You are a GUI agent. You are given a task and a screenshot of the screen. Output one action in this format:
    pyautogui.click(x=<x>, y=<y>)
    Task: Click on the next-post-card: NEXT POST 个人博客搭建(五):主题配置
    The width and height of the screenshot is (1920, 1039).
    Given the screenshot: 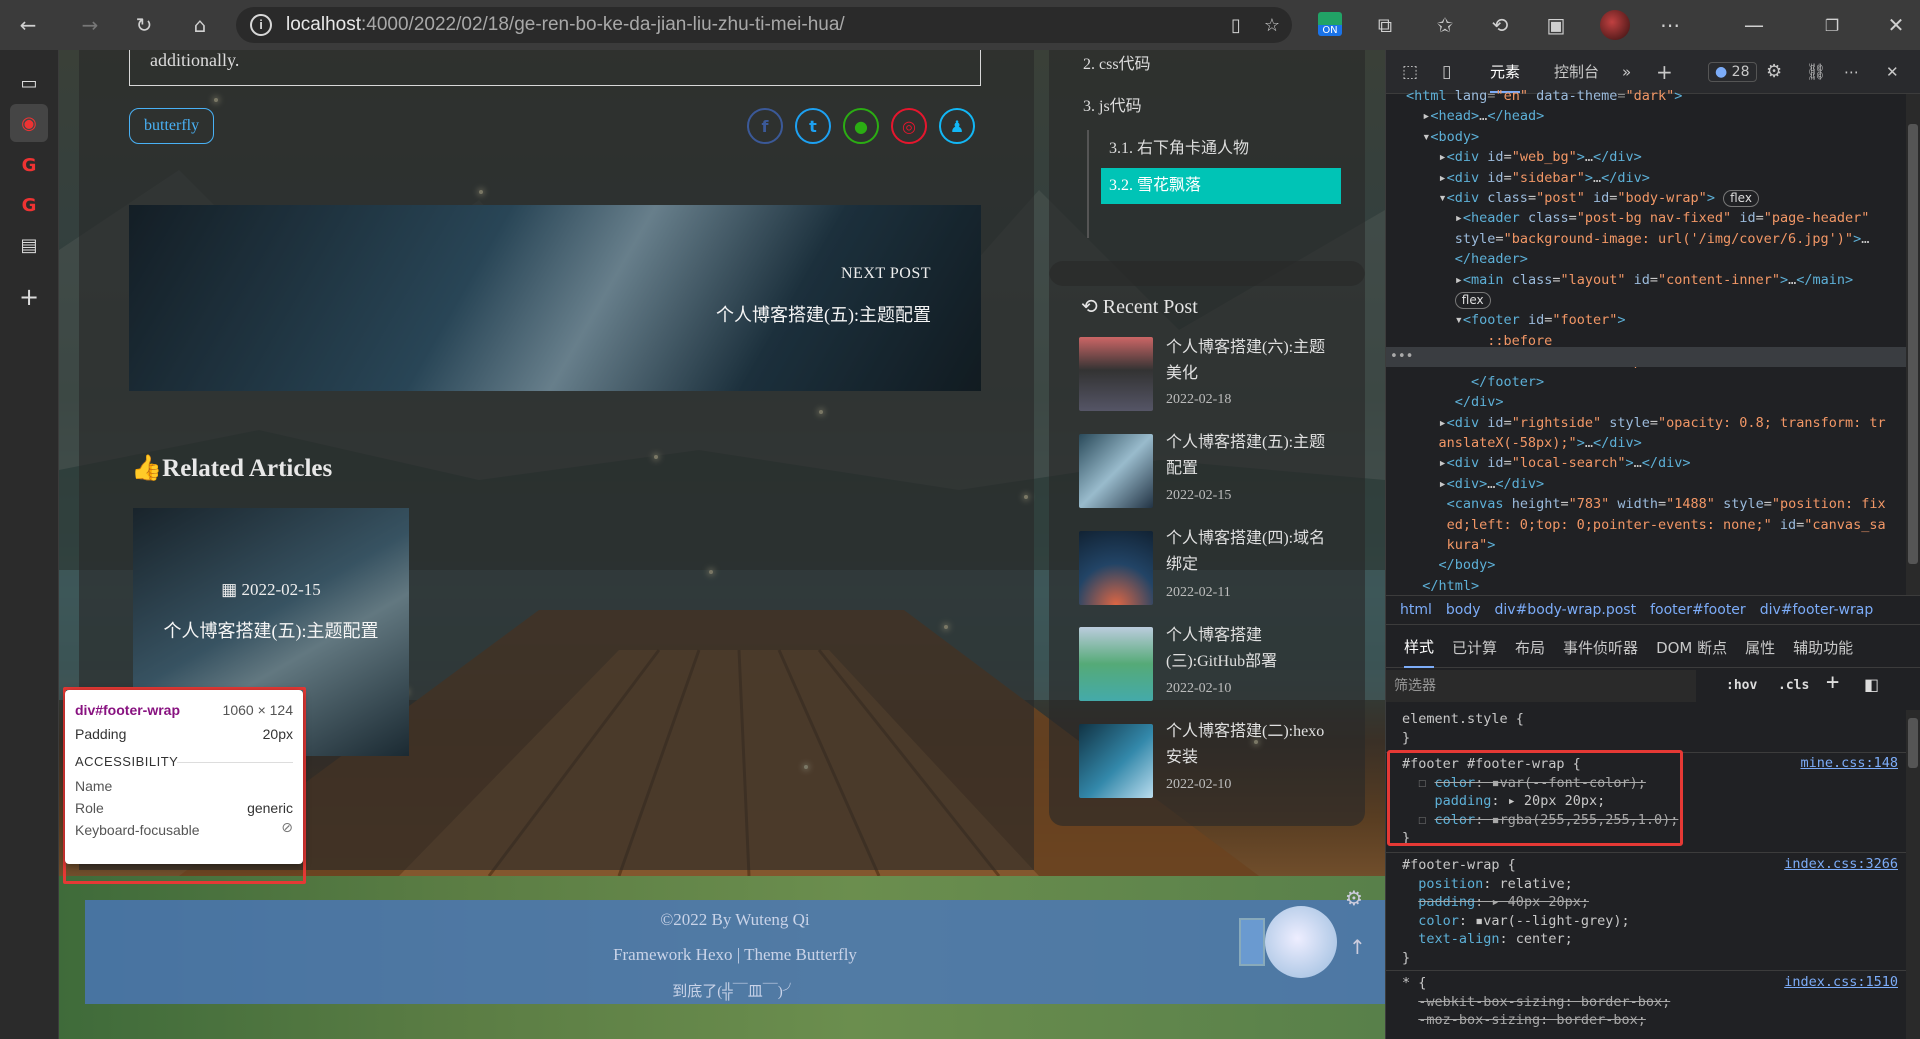 What is the action you would take?
    pyautogui.click(x=555, y=298)
    